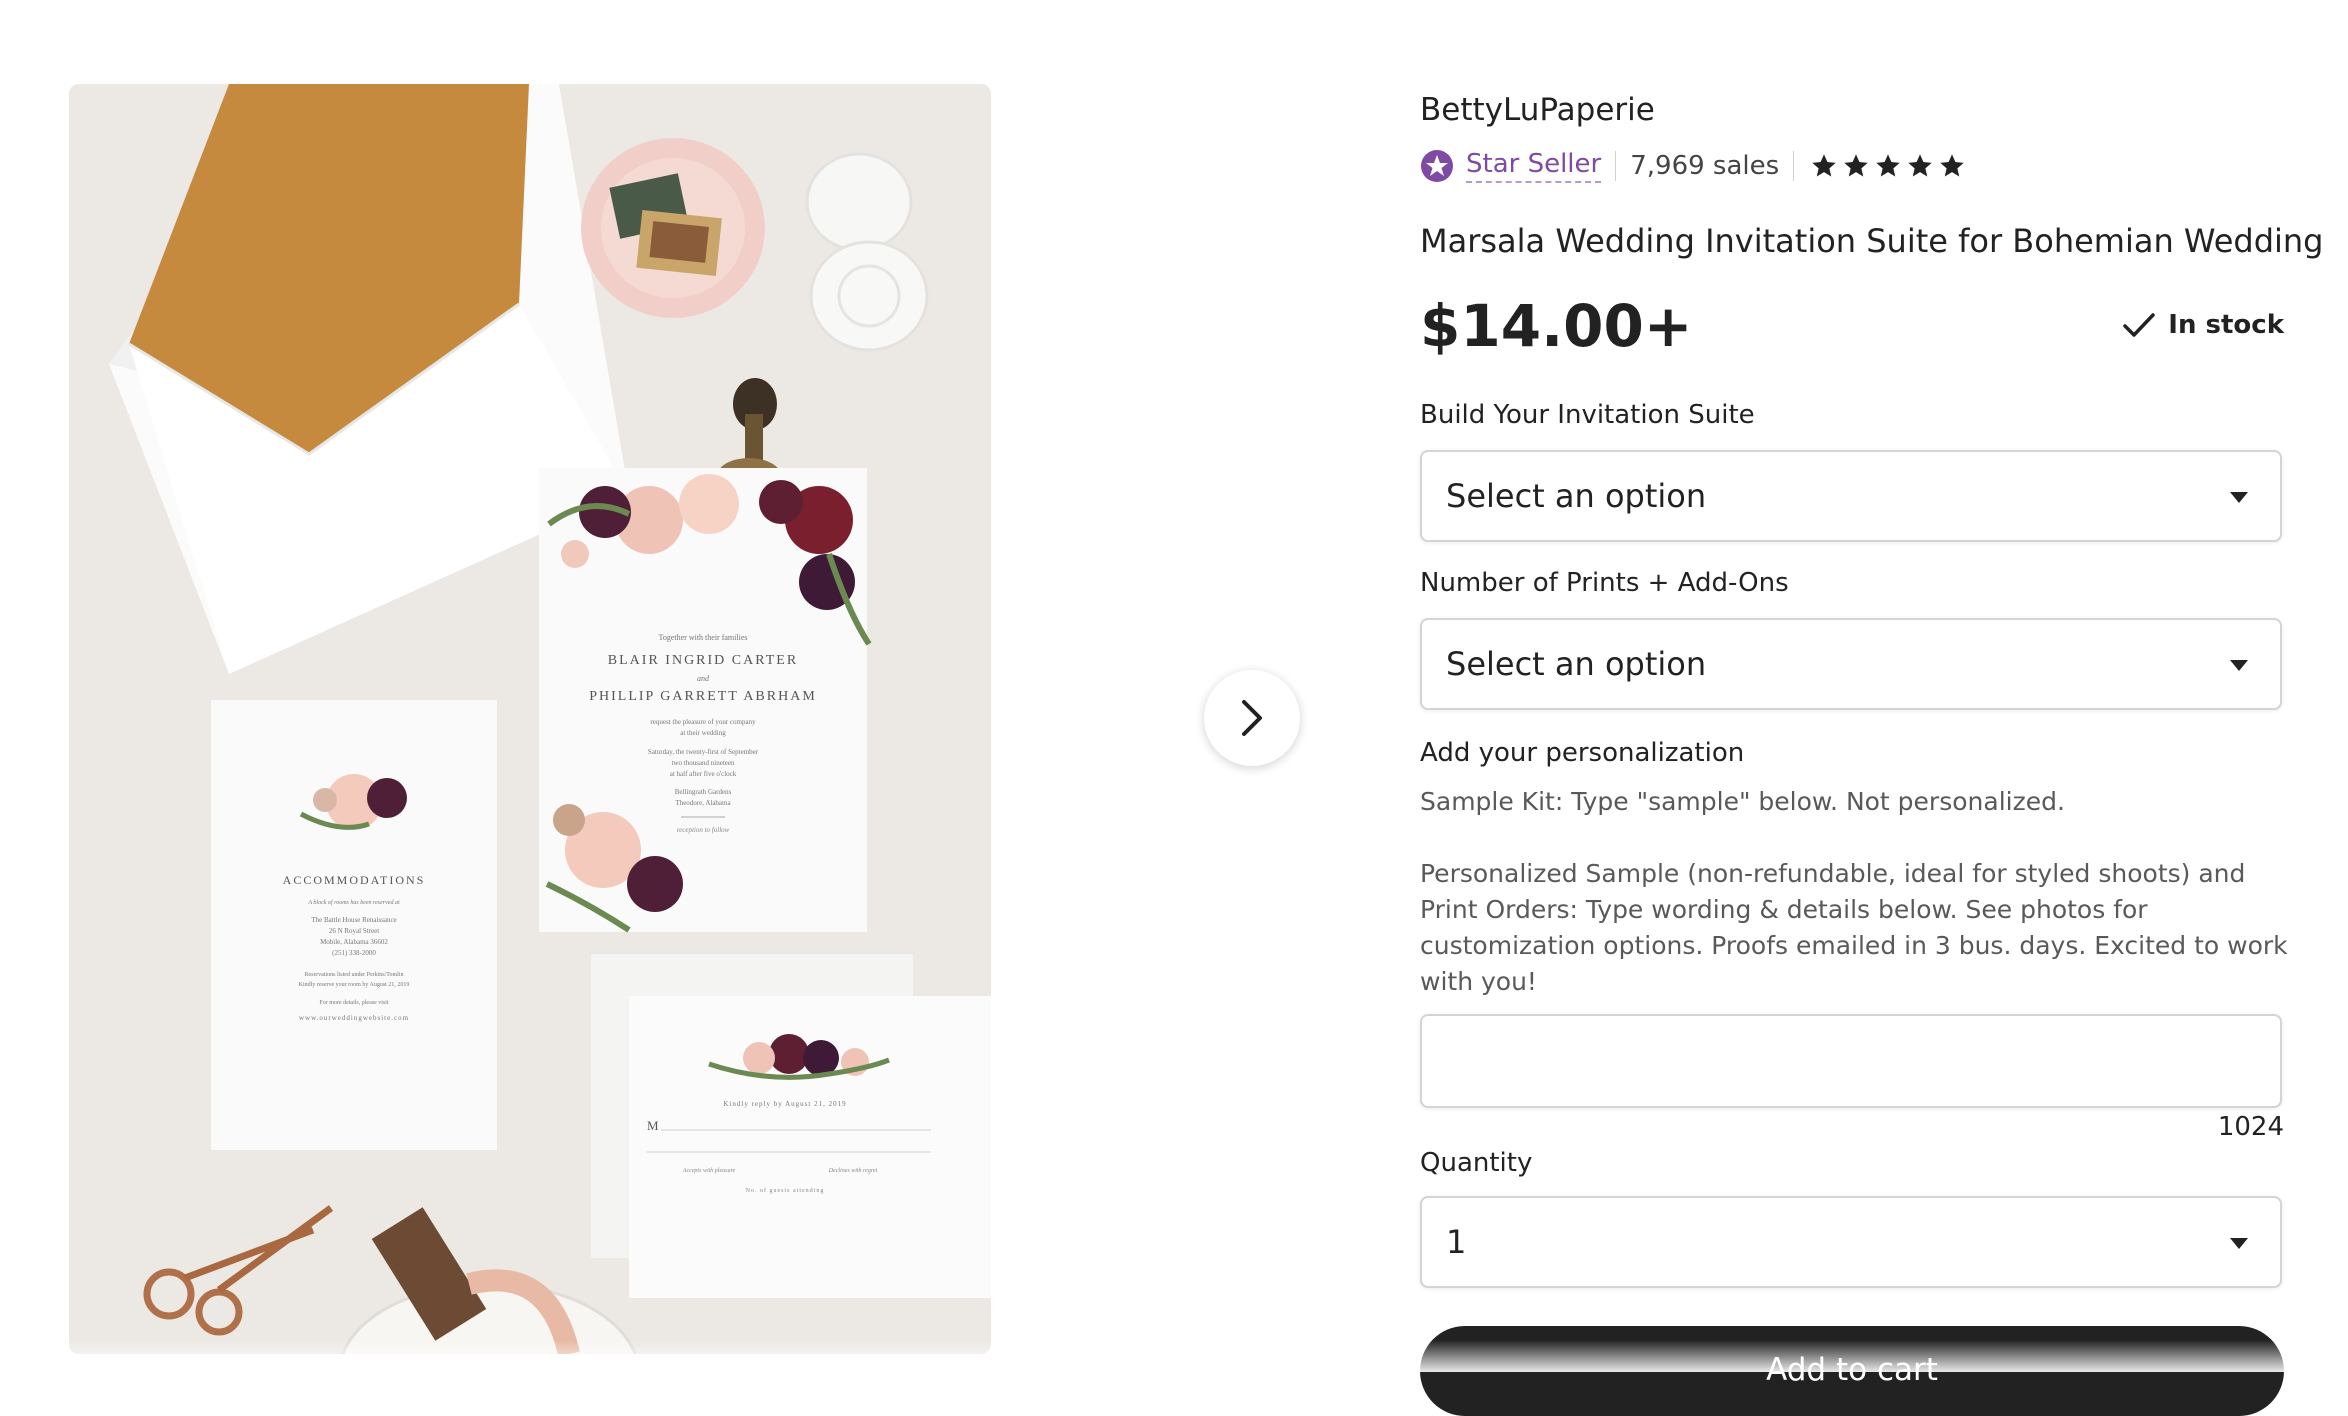 This screenshot has height=1416, width=2348. Describe the element at coordinates (653, 1125) in the screenshot. I see `rsvp-m: M` at that location.